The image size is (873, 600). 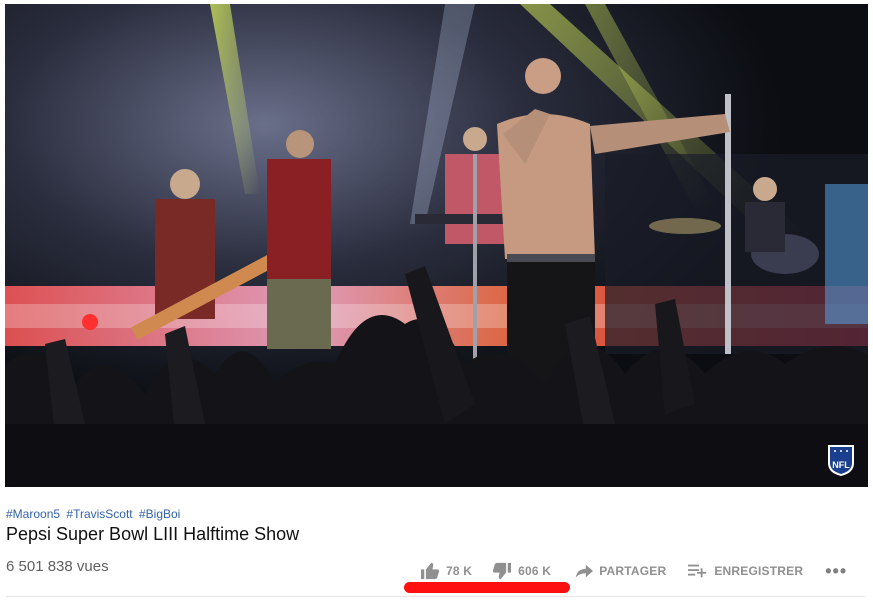 I want to click on share-button: PARTAGER, so click(x=620, y=571).